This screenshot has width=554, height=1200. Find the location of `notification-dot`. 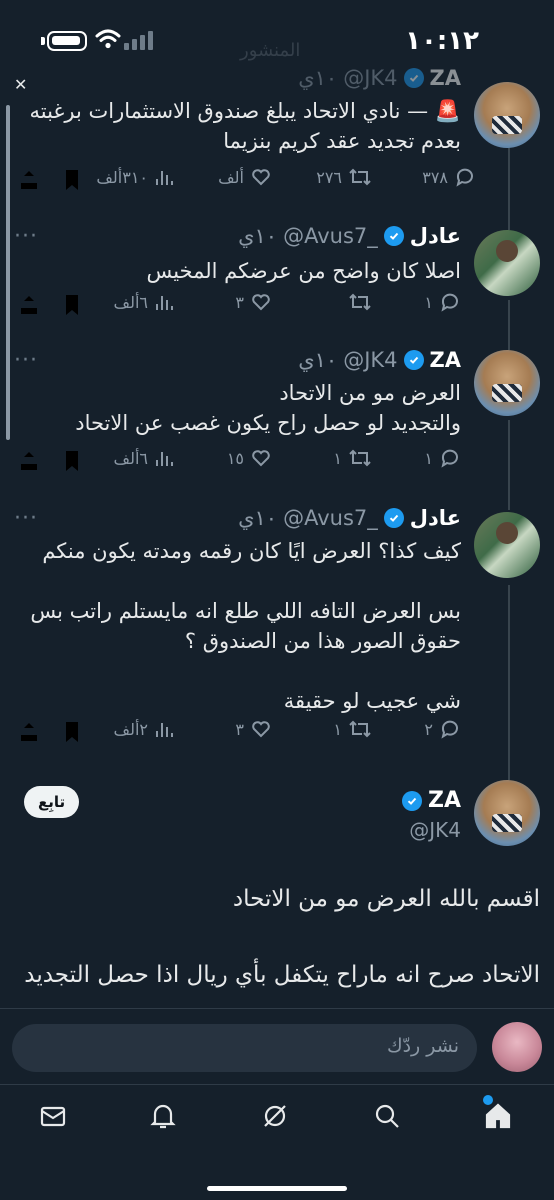

notification-dot is located at coordinates (488, 1100).